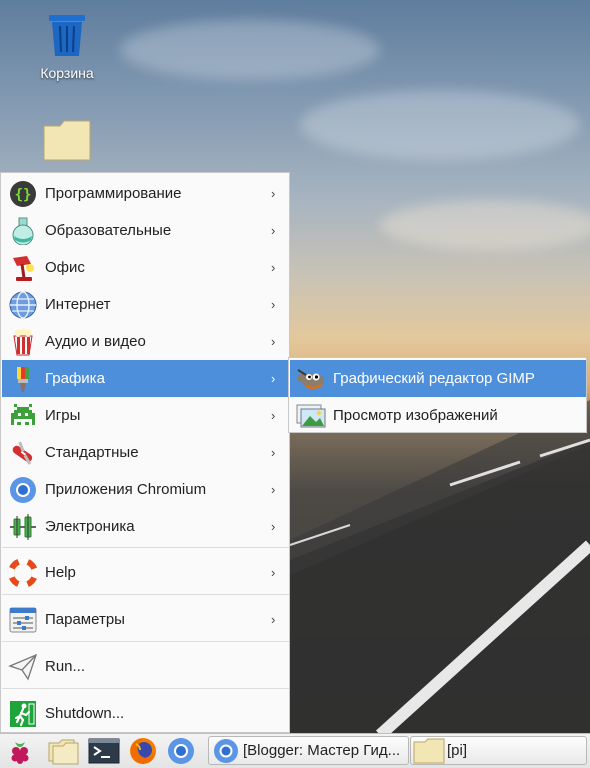  Describe the element at coordinates (415, 415) in the screenshot. I see `submenu-item-label: Просмотр изображений` at that location.